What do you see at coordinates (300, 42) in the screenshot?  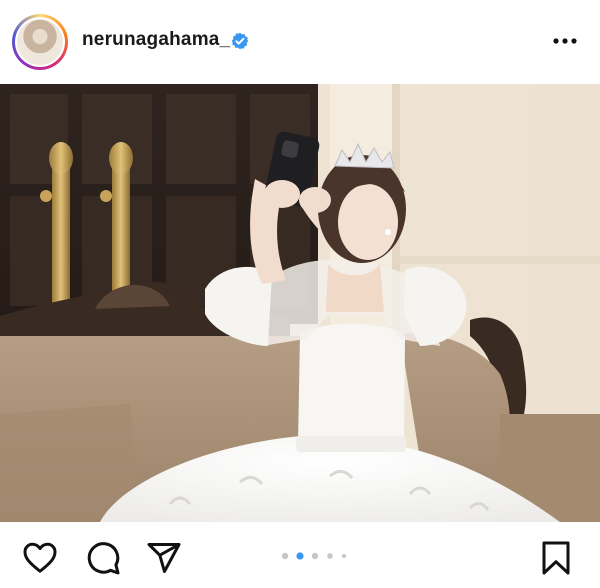 I see `post-header: nerunagahama_` at bounding box center [300, 42].